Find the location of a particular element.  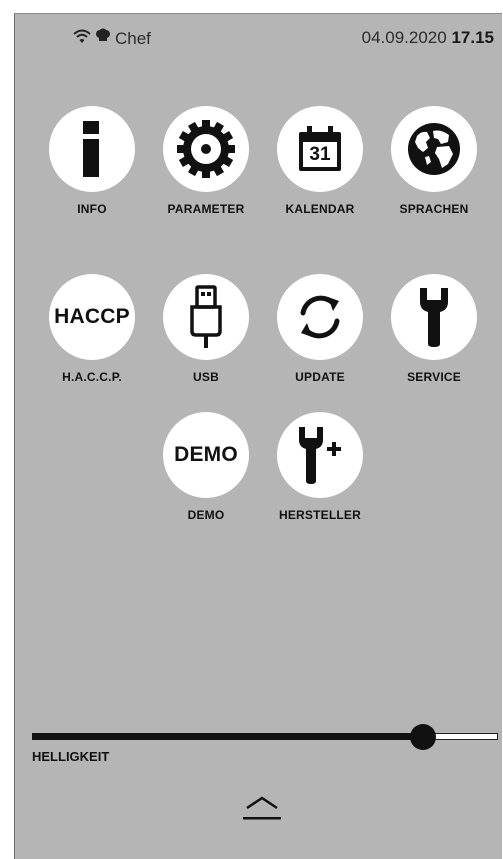

menu-label: HERSTELLER is located at coordinates (319, 515).